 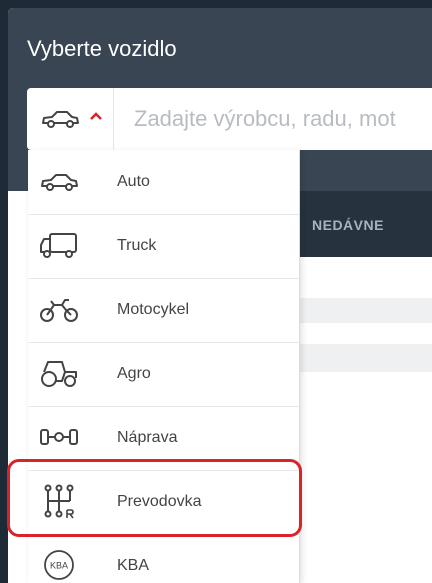 I want to click on vehicle-type-item-motocykel: Motocykel, so click(x=163, y=310).